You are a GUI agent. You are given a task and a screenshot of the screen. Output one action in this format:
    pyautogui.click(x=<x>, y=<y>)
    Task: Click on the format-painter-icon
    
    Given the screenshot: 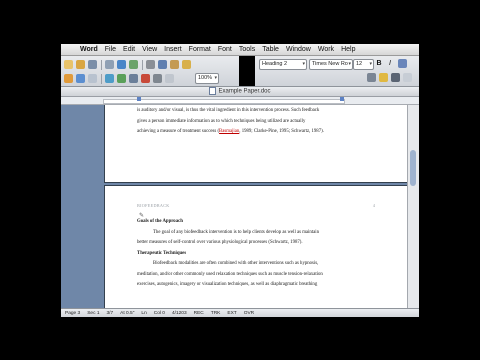 What is the action you would take?
    pyautogui.click(x=186, y=64)
    